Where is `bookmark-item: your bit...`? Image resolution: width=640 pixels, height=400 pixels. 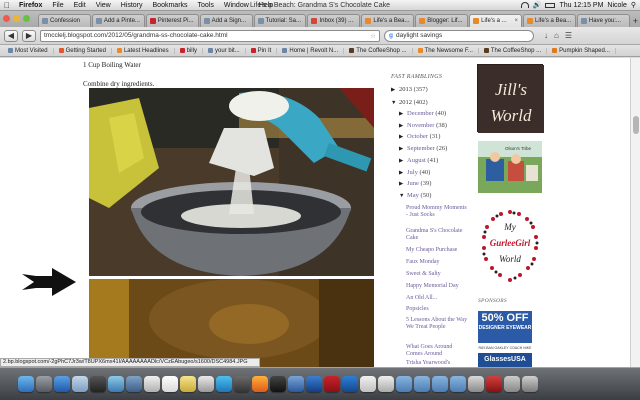
bookmark-item: your bit... is located at coordinates (224, 50).